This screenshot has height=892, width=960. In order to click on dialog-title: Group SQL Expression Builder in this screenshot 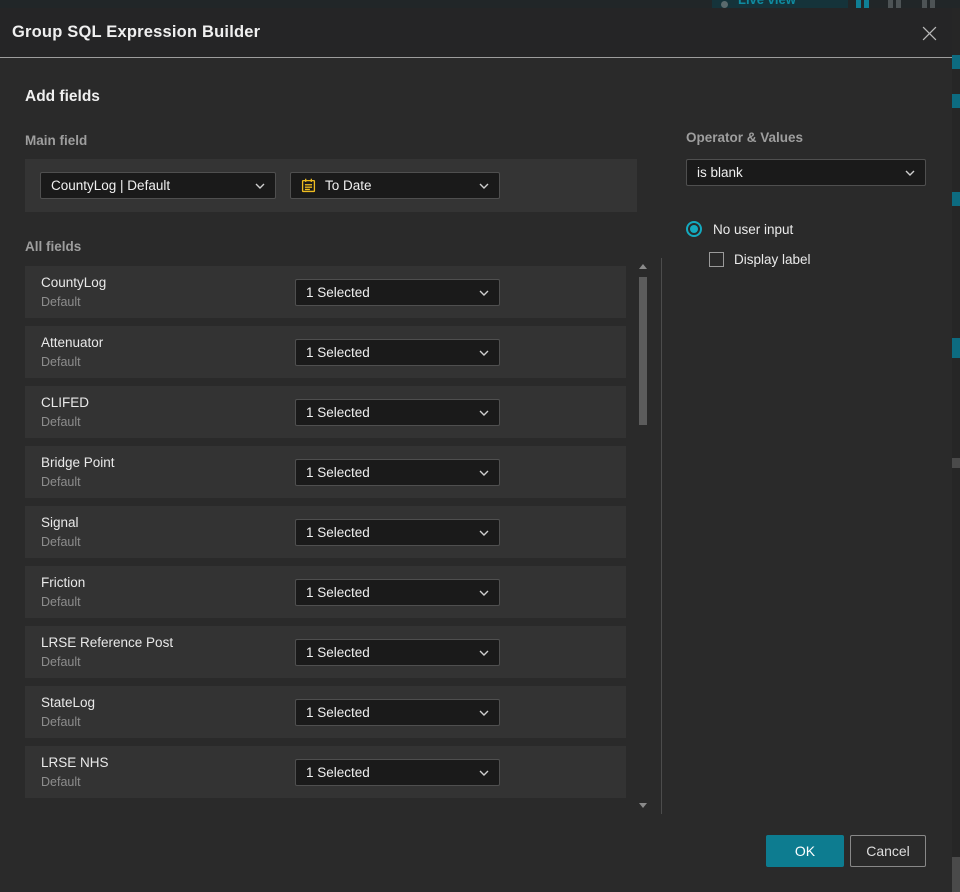, I will do `click(136, 32)`.